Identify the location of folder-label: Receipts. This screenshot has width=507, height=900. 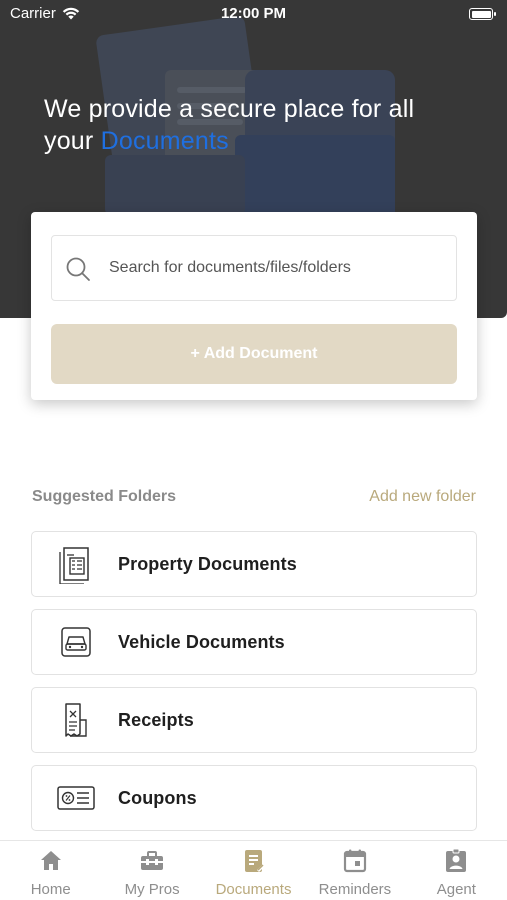
(156, 720).